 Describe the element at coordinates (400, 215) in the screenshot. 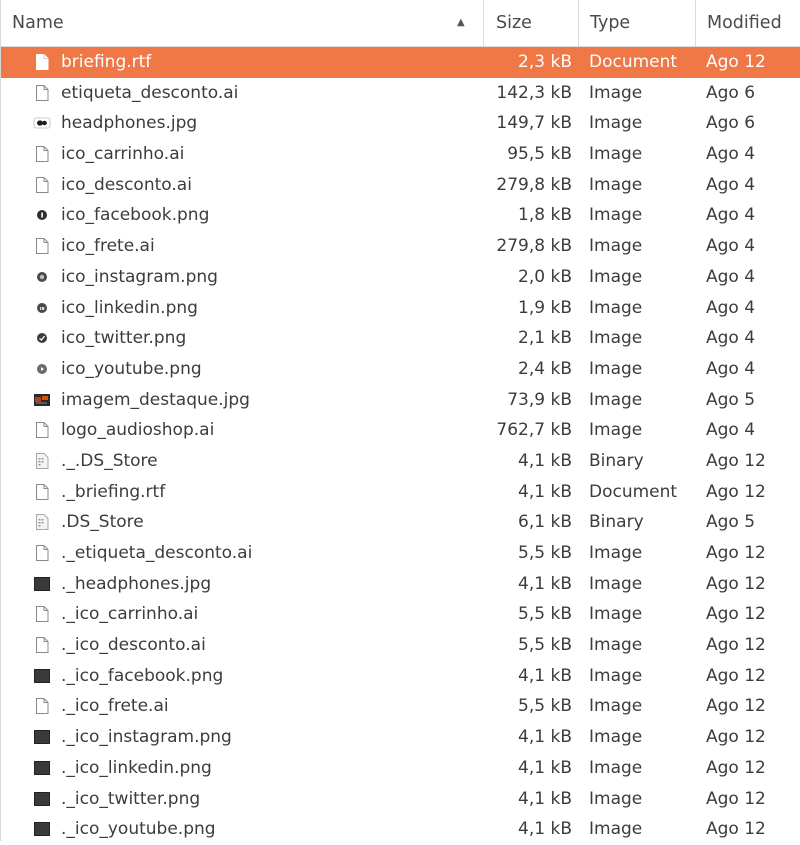

I see `file-row: ico_facebook.png 1,8 kB Image Ago 4` at that location.